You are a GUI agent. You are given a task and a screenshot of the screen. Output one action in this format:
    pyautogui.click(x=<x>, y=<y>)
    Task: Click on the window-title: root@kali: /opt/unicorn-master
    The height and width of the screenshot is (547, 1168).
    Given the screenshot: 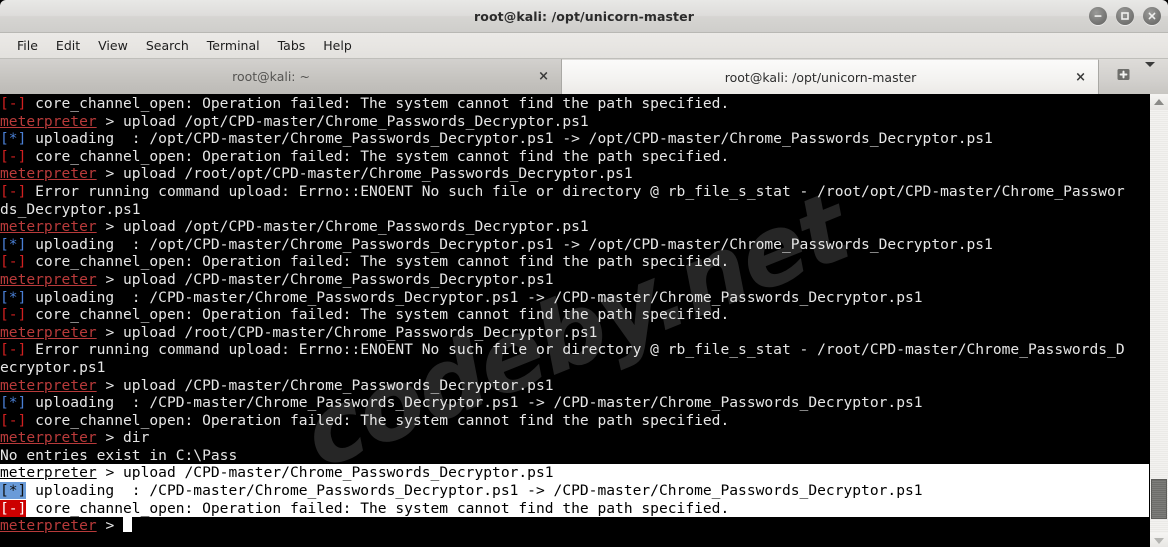 What is the action you would take?
    pyautogui.click(x=584, y=16)
    